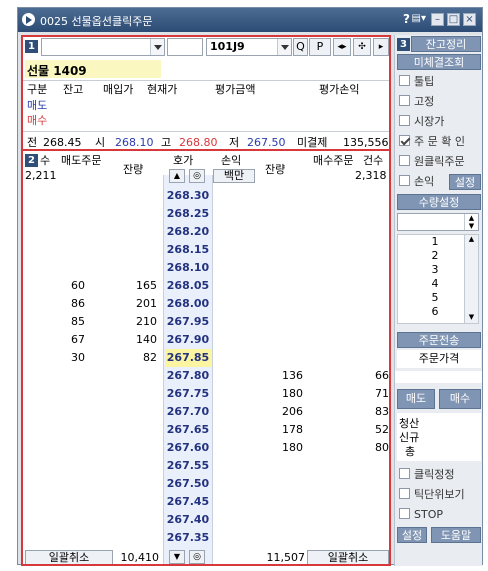 Image resolution: width=488 pixels, height=571 pixels. I want to click on minimize-button: –, so click(437, 19).